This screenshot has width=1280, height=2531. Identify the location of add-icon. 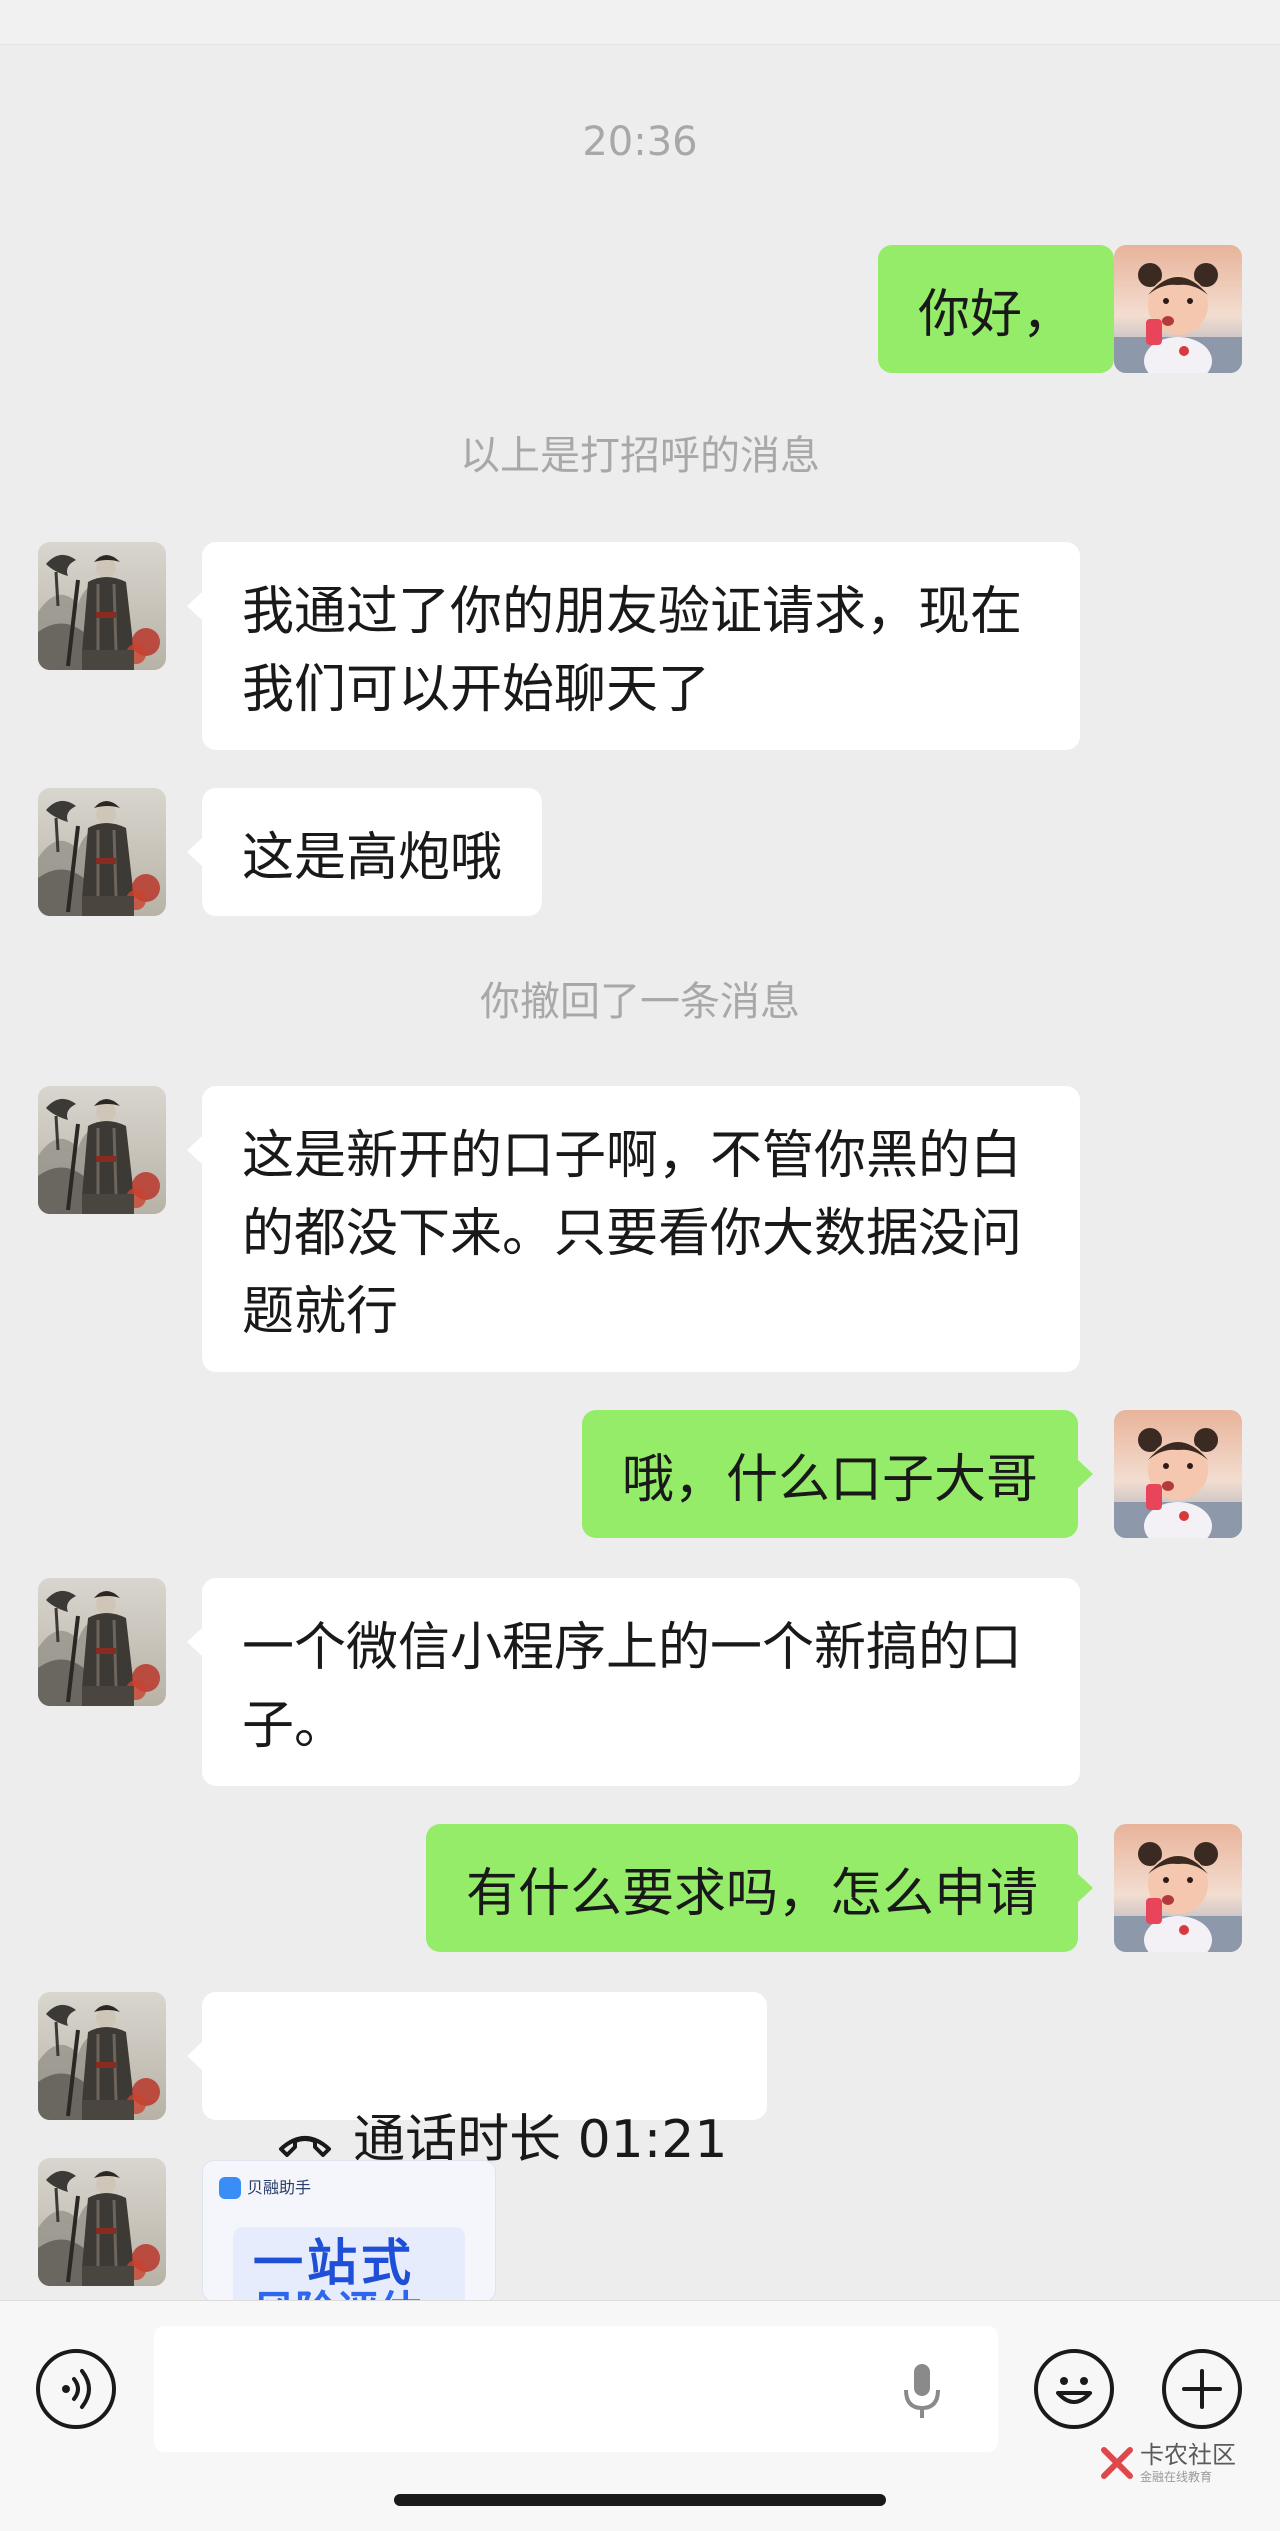
(1202, 2389).